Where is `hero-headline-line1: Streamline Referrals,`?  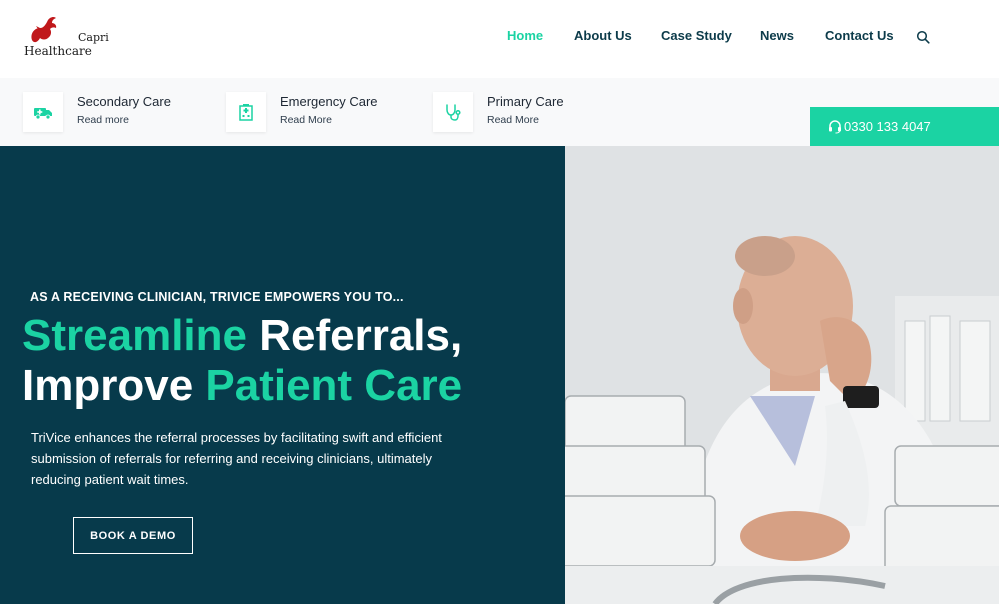
hero-headline-line1: Streamline Referrals, is located at coordinates (242, 336).